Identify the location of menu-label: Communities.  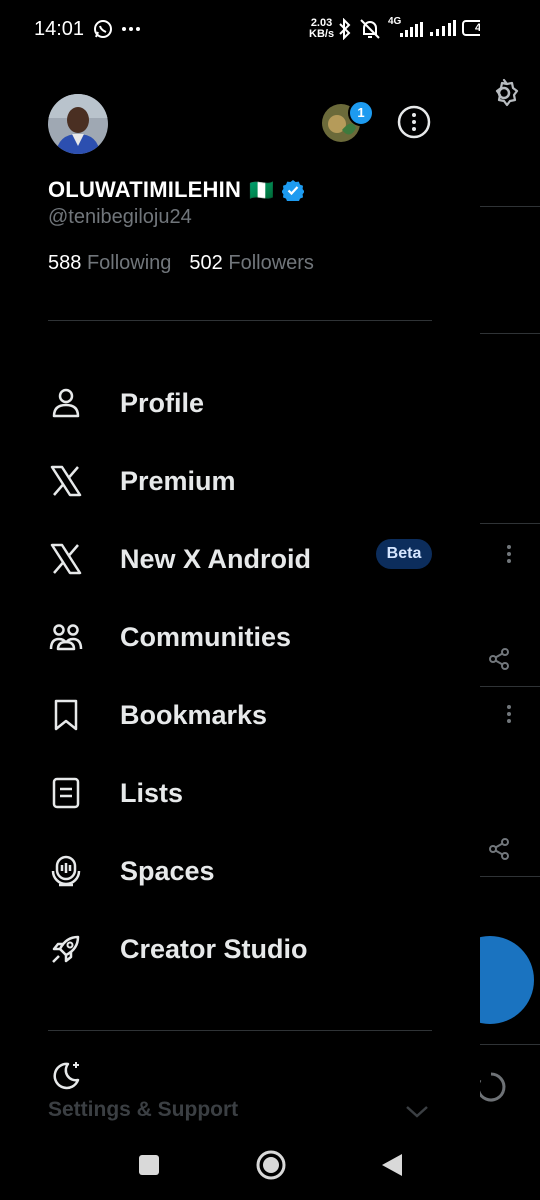
(206, 636).